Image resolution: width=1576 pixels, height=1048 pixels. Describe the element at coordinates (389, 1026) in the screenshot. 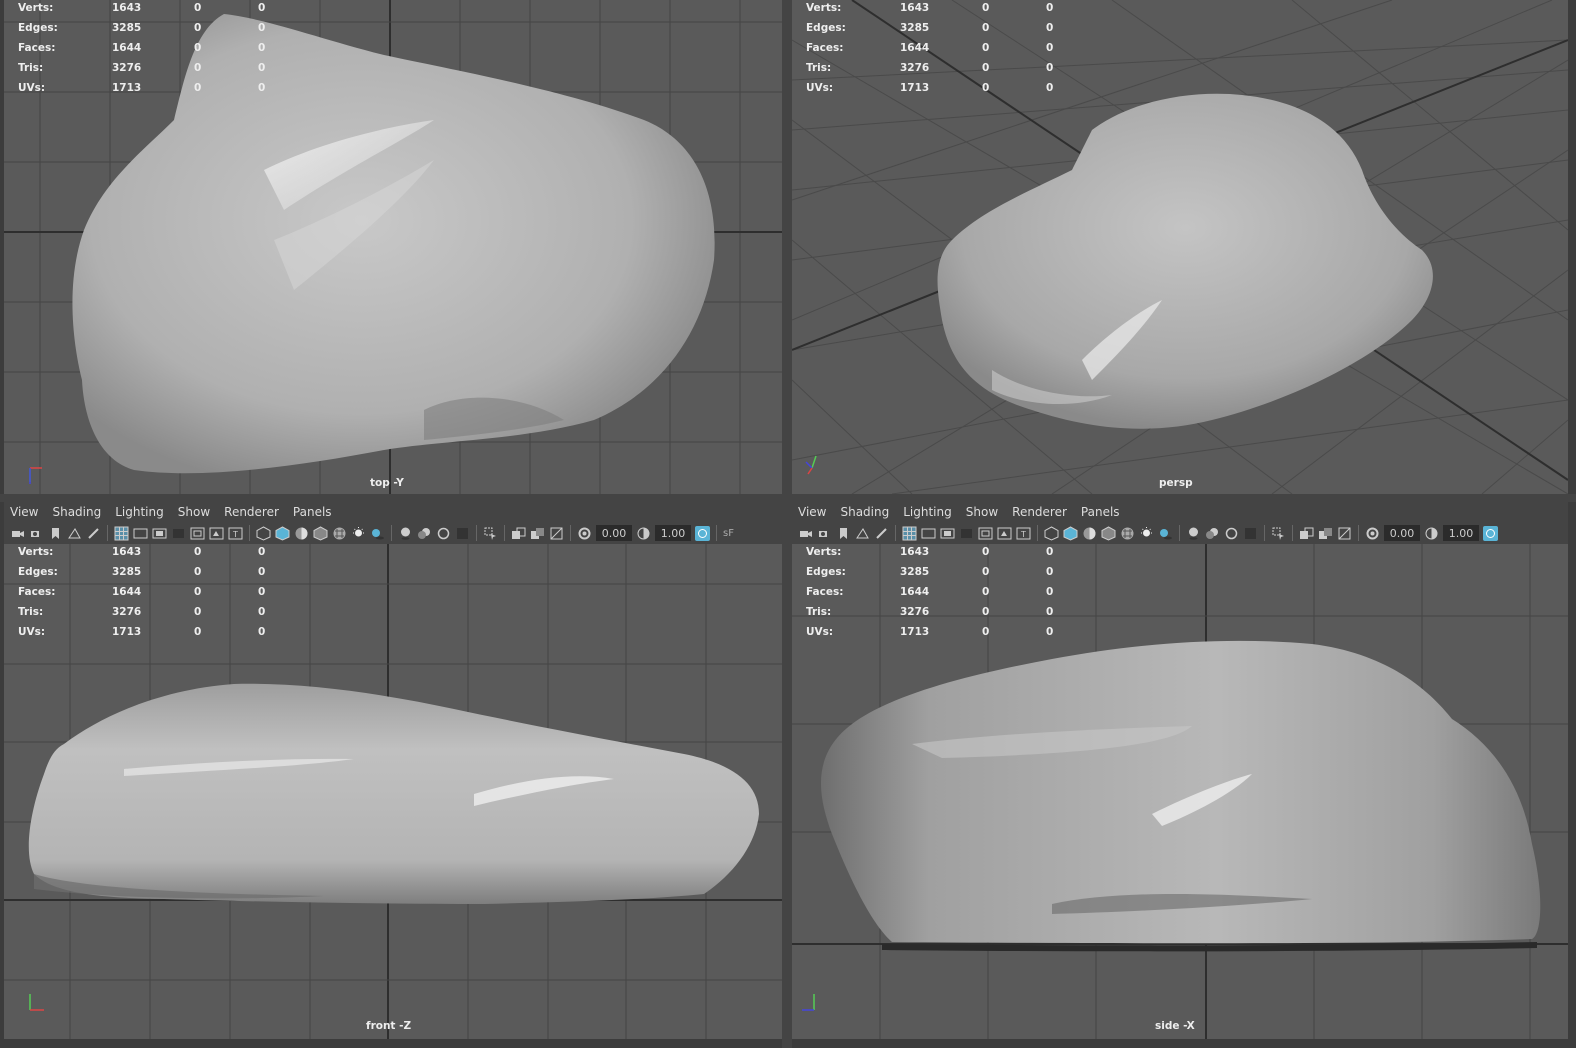

I see `camera-label: front -Z` at that location.